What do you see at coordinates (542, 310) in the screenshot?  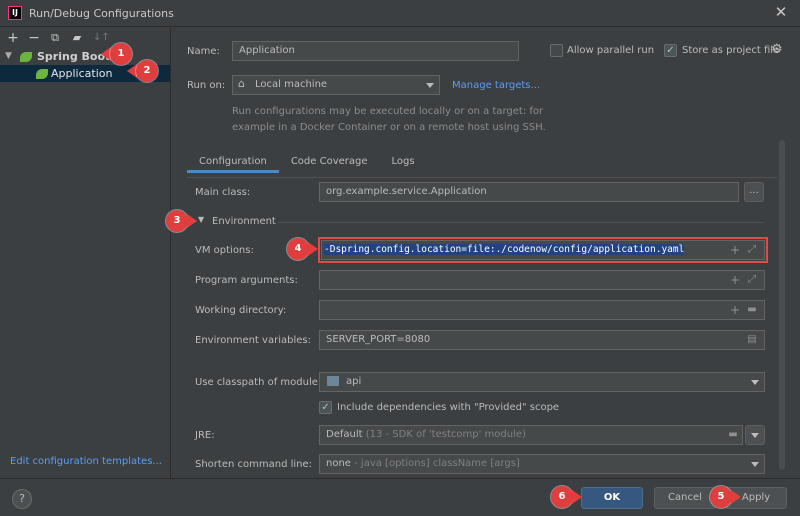 I see `working-directory-field` at bounding box center [542, 310].